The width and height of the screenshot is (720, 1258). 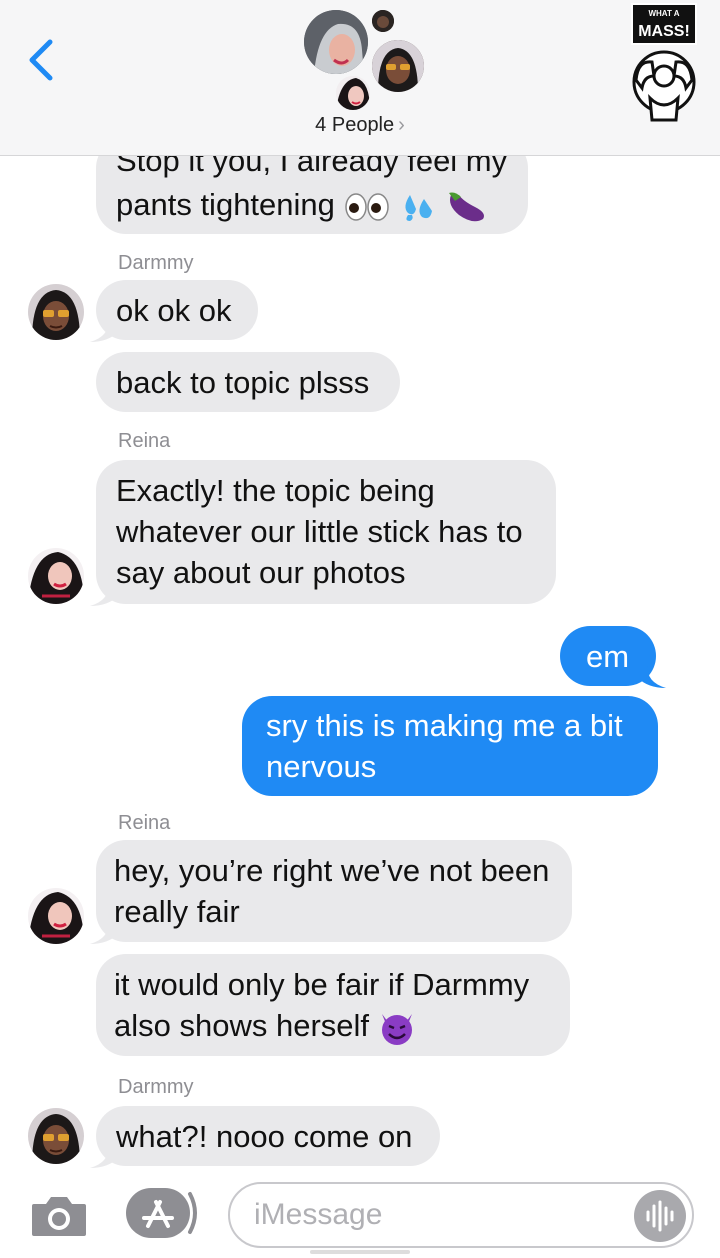 What do you see at coordinates (366, 207) in the screenshot?
I see `eyes-emoji-icon` at bounding box center [366, 207].